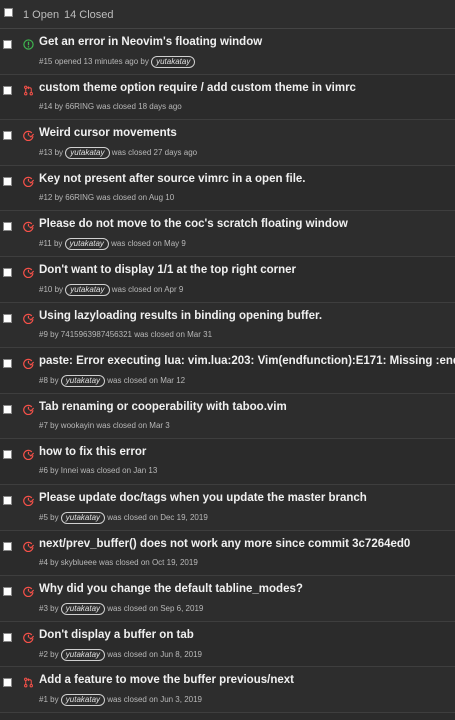 This screenshot has height=720, width=455. I want to click on issue-meta-suffix: was closed on Jun 3, 2019, so click(153, 700).